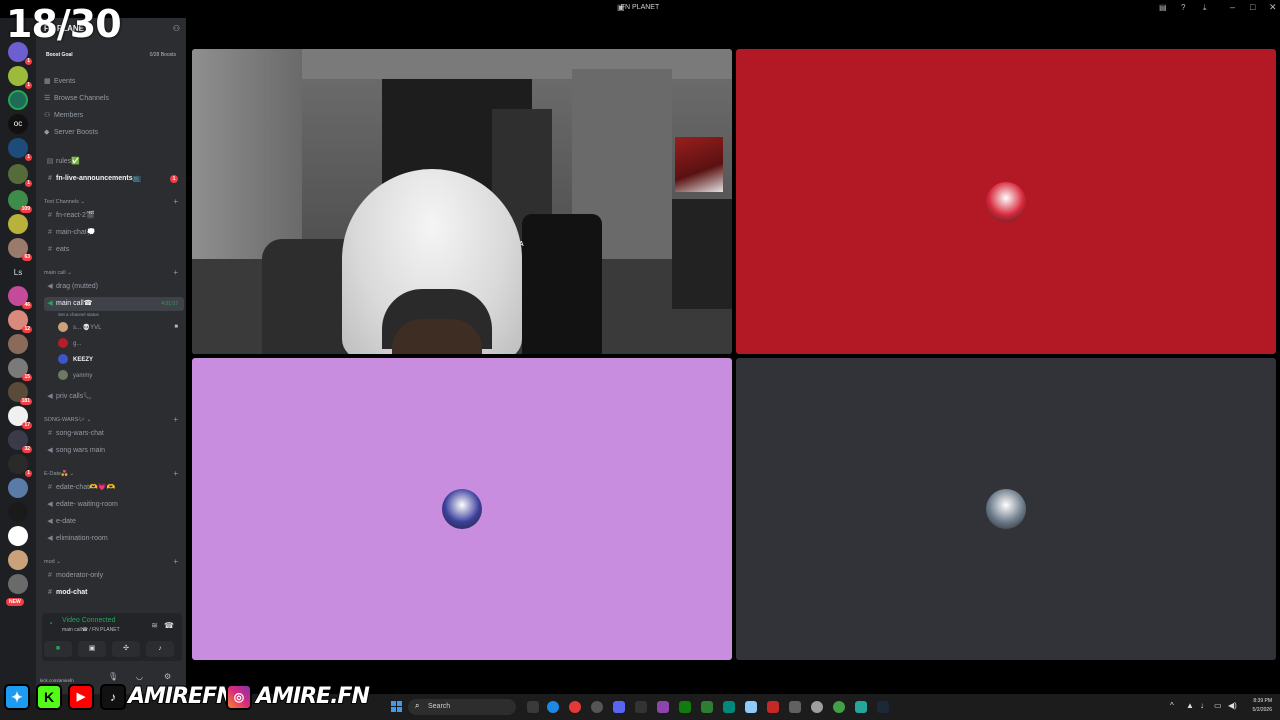 The height and width of the screenshot is (720, 1280). What do you see at coordinates (18, 124) in the screenshot?
I see `server-icon: oc` at bounding box center [18, 124].